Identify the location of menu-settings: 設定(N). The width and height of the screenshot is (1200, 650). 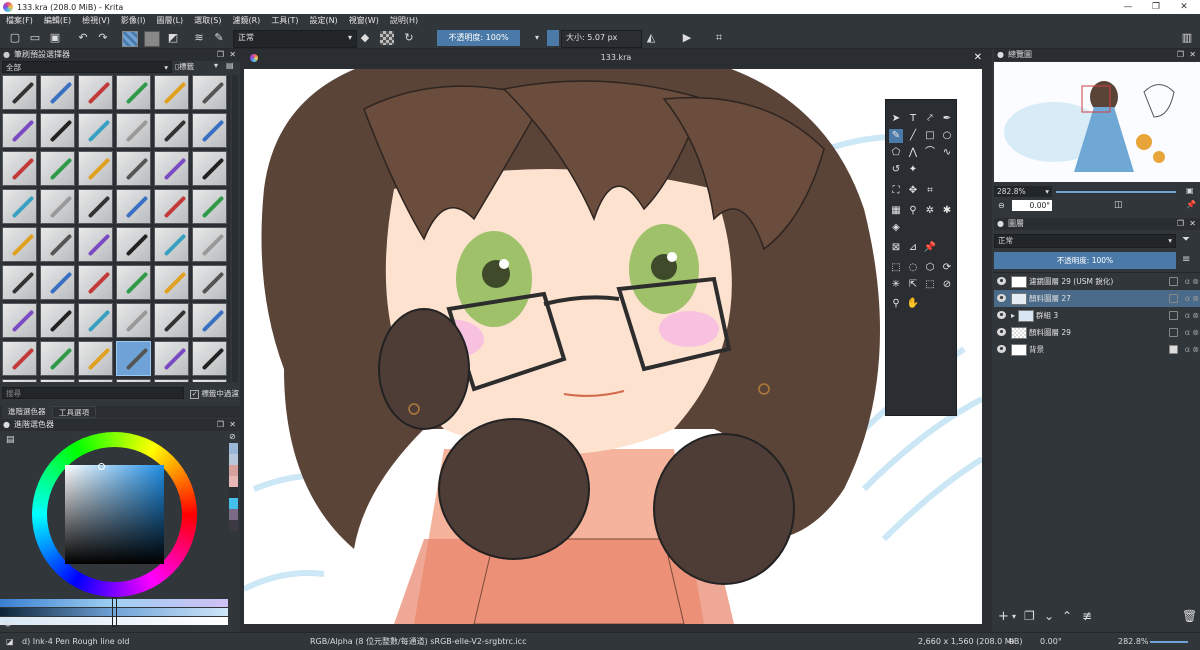
(322, 20).